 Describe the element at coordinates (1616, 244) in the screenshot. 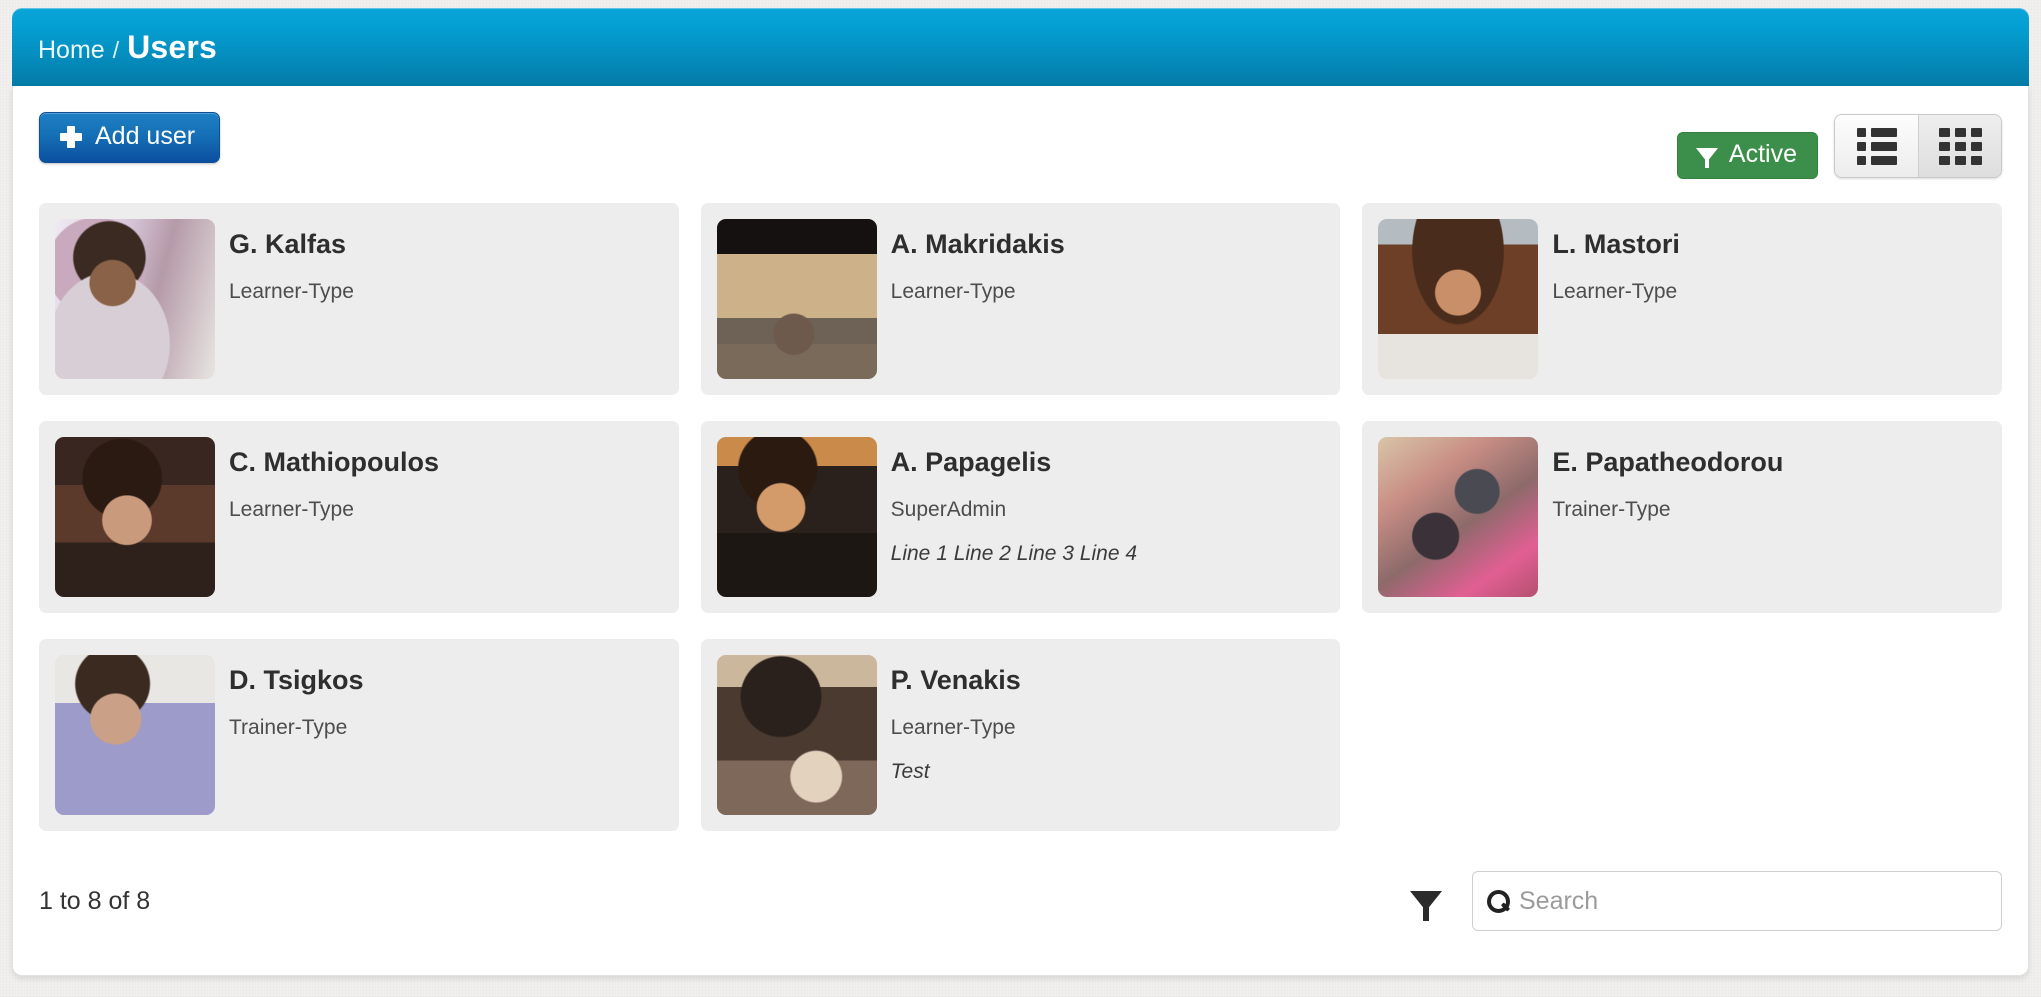

I see `user-name: L. Mastori` at that location.